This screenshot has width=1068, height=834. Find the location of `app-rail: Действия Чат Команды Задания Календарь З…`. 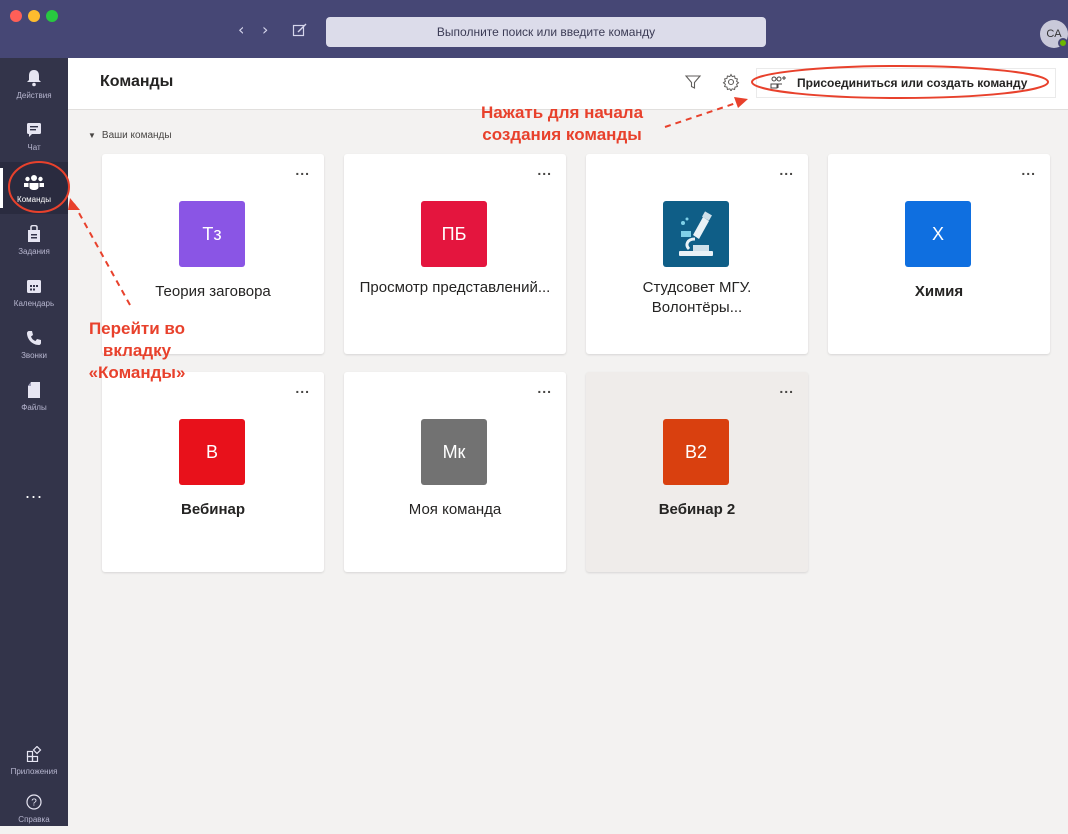

app-rail: Действия Чат Команды Задания Календарь З… is located at coordinates (34, 442).